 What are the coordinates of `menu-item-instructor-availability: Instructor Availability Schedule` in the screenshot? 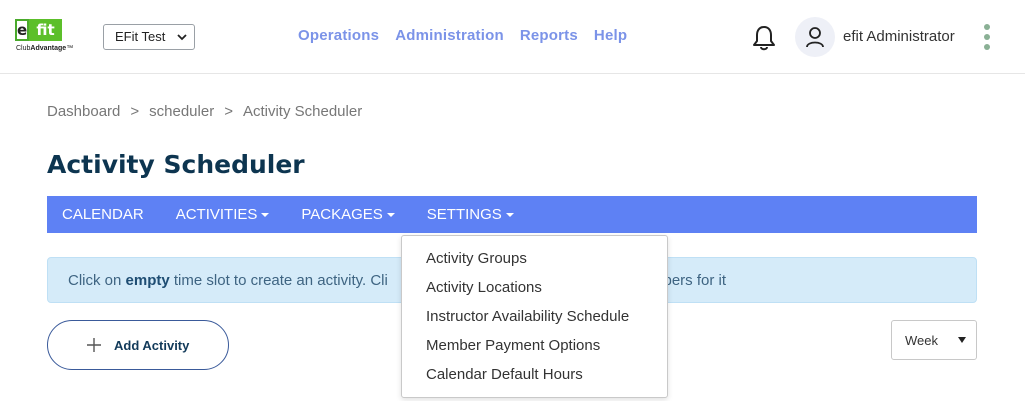 It's located at (534, 318).